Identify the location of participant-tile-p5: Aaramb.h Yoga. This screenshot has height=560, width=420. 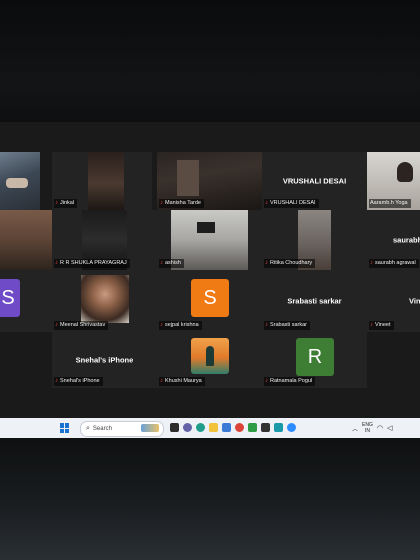
(393, 181).